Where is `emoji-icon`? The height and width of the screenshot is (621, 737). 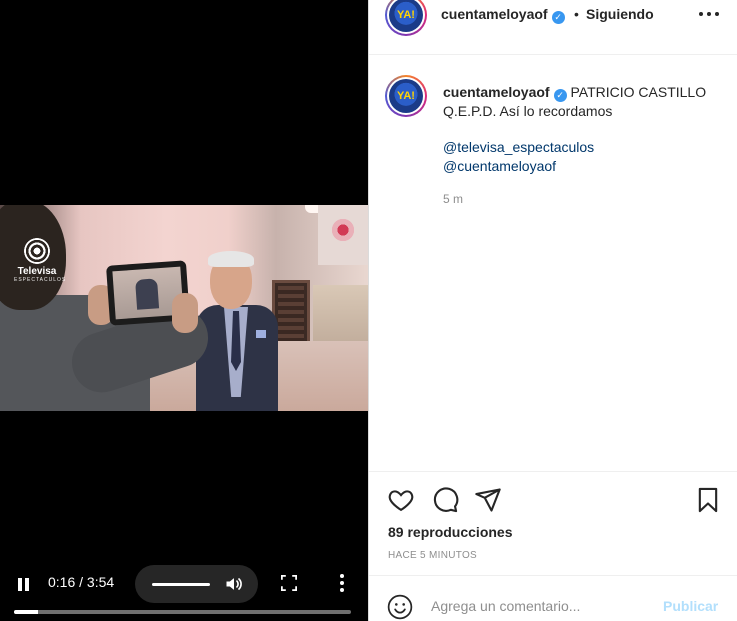 emoji-icon is located at coordinates (400, 607).